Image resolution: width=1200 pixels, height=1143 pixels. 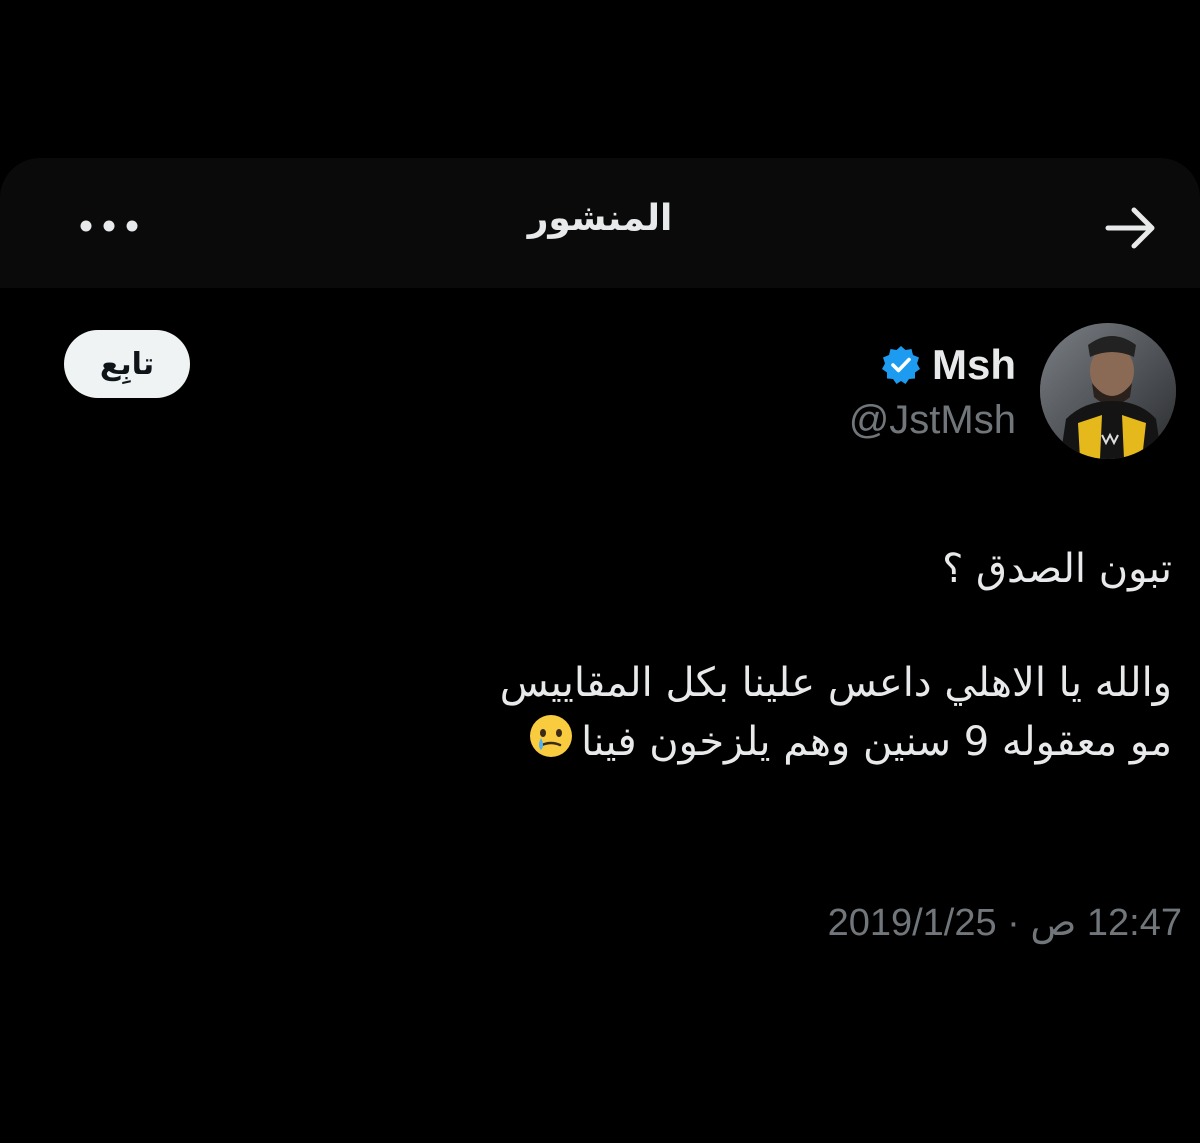 I want to click on tweet-timestamp: 12:47 ص · 2019/1/25, so click(x=1005, y=922).